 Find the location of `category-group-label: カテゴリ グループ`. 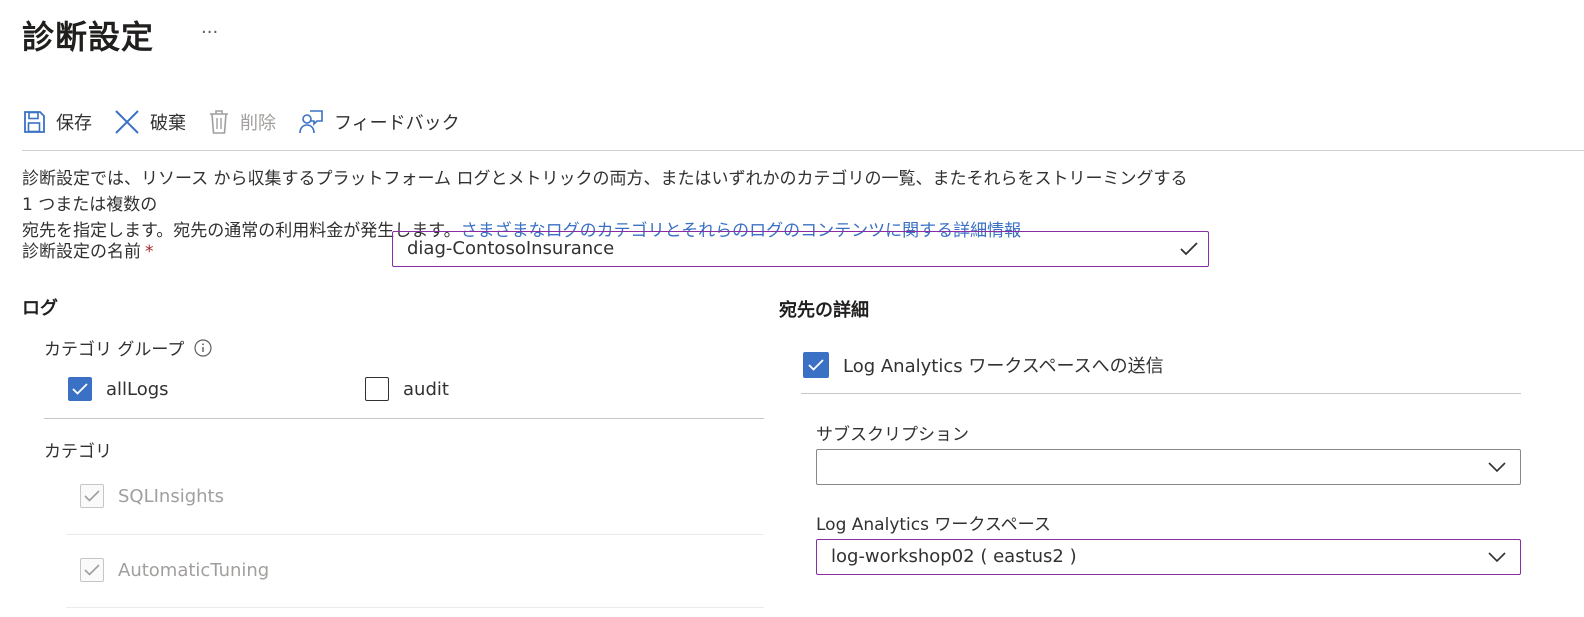

category-group-label: カテゴリ グループ is located at coordinates (128, 347).